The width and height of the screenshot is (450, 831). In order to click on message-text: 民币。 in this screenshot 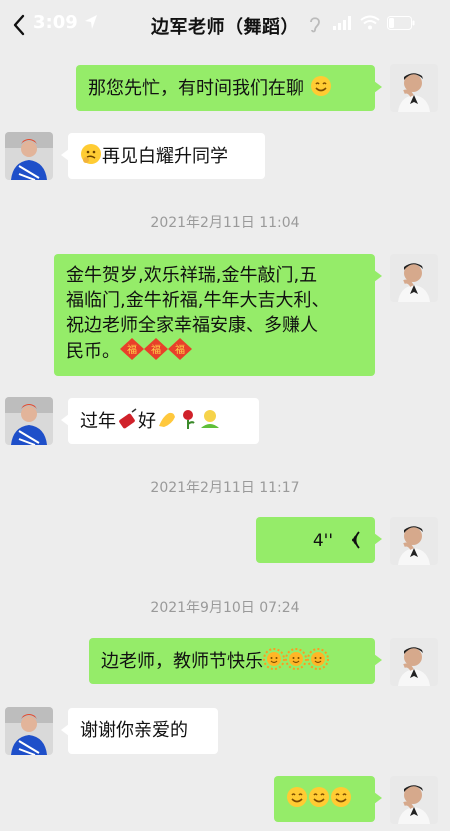, I will do `click(93, 351)`.